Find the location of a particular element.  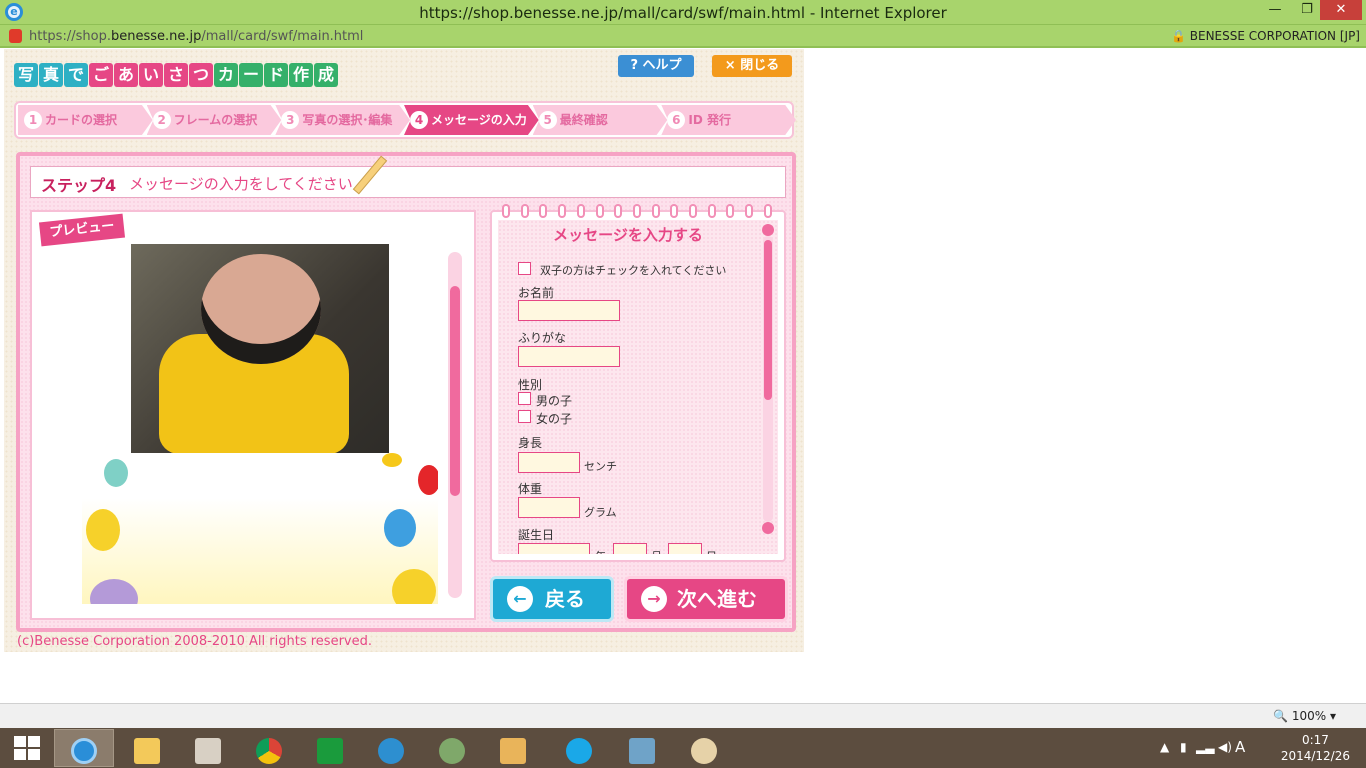

birth-day-input is located at coordinates (685, 548).